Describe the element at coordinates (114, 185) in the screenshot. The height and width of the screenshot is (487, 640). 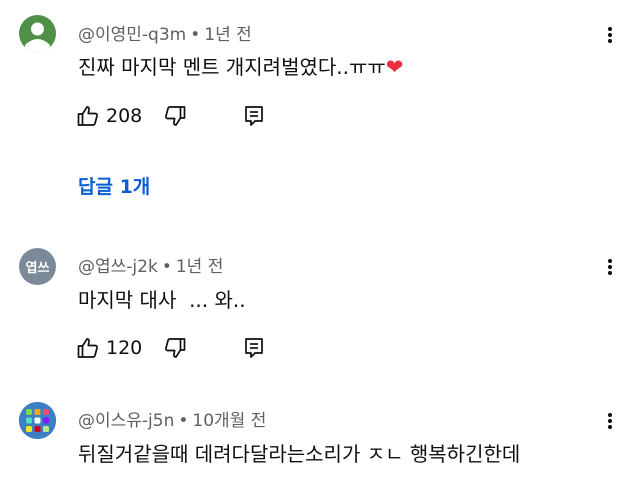
I see `replies-toggle-button: 답글 1개` at that location.